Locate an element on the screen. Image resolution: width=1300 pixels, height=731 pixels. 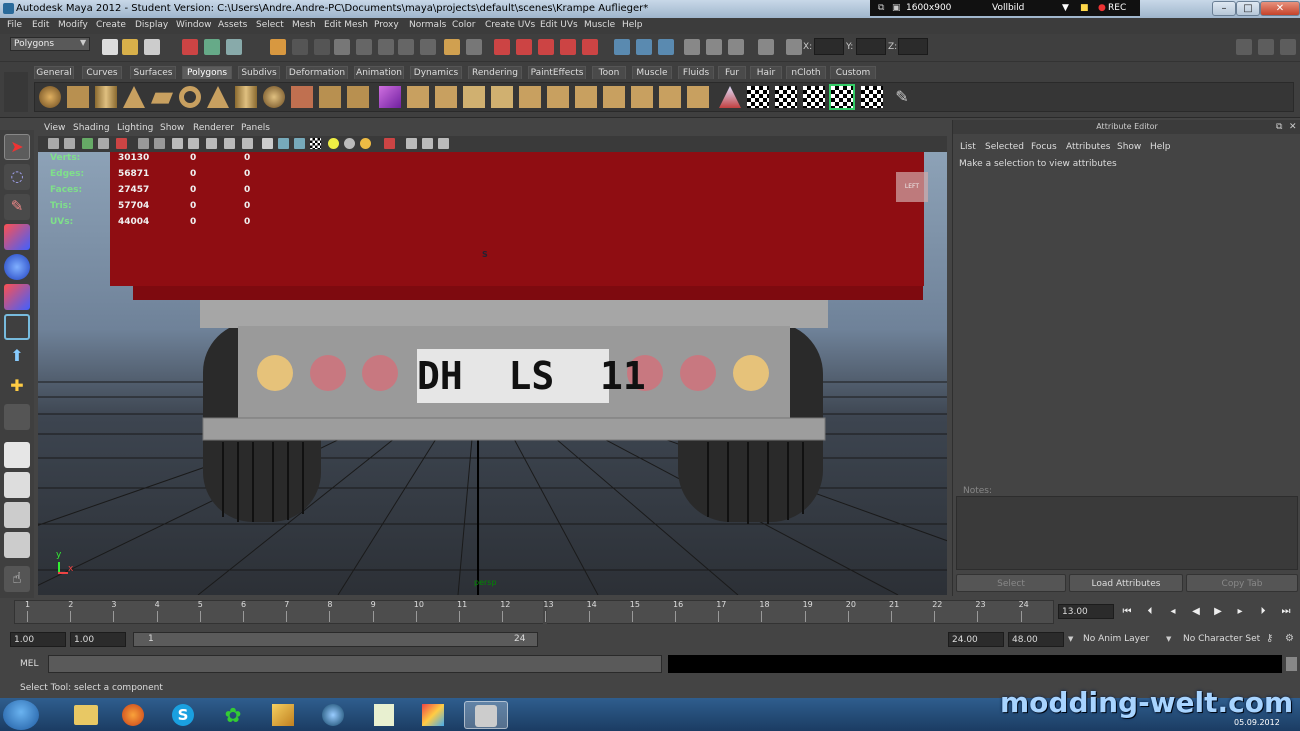
show-manip-icon: ✚ is located at coordinates (17, 387).